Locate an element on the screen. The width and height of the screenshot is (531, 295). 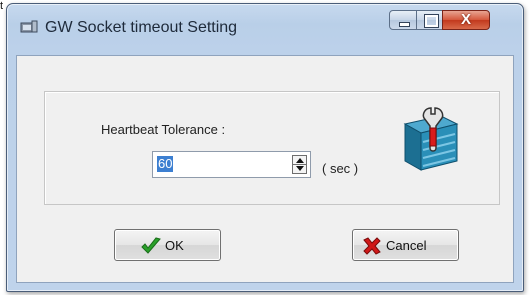
maximize-icon is located at coordinates (431, 21).